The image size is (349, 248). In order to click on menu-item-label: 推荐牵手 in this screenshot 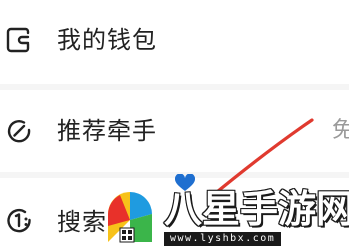, I will do `click(107, 131)`.